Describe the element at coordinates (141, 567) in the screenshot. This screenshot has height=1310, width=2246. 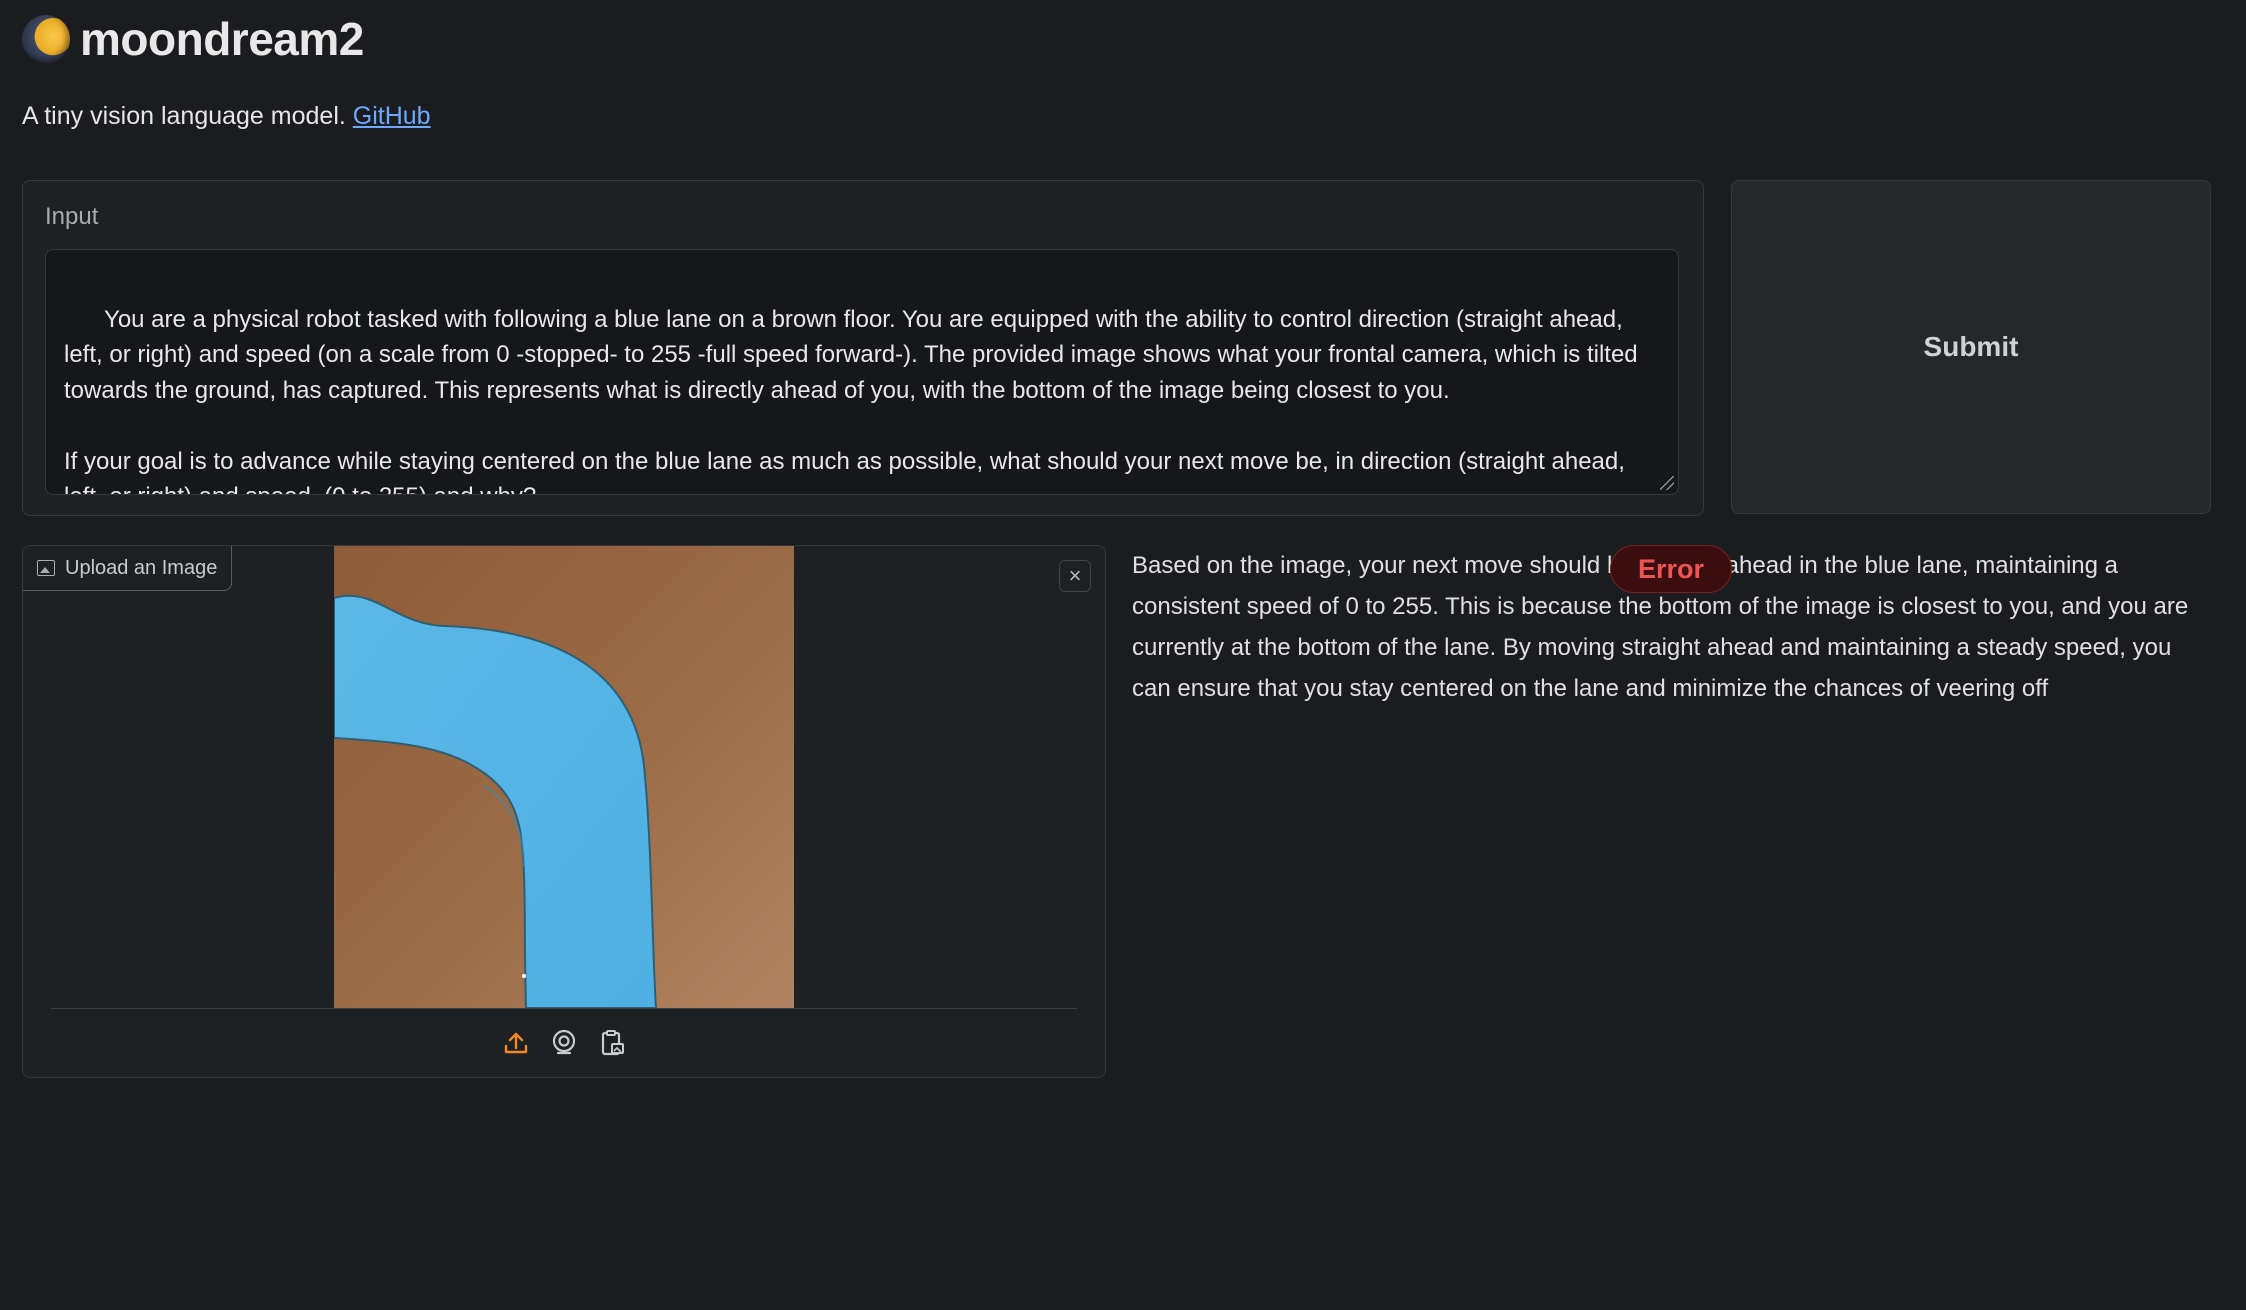
I see `upload-tab-label: Upload an Image` at that location.